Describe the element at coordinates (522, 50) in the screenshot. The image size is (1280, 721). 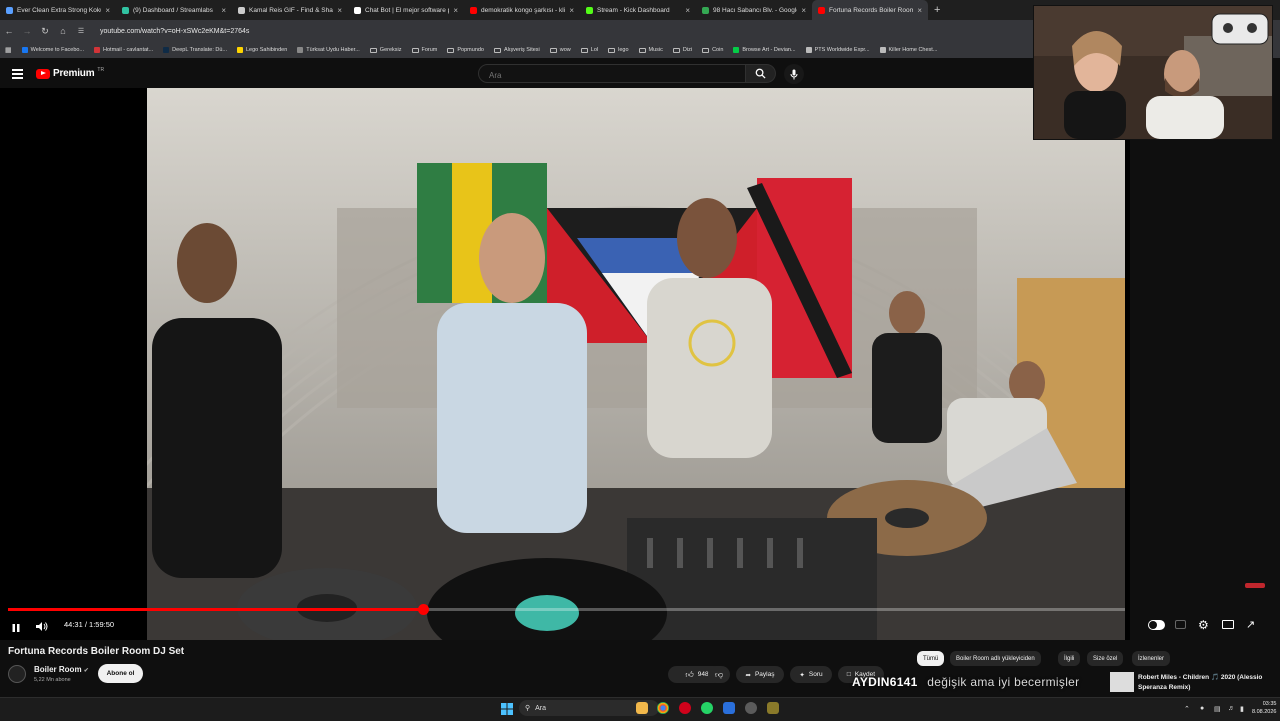
I see `bookmark-label: Alışveriş Sitesi` at that location.